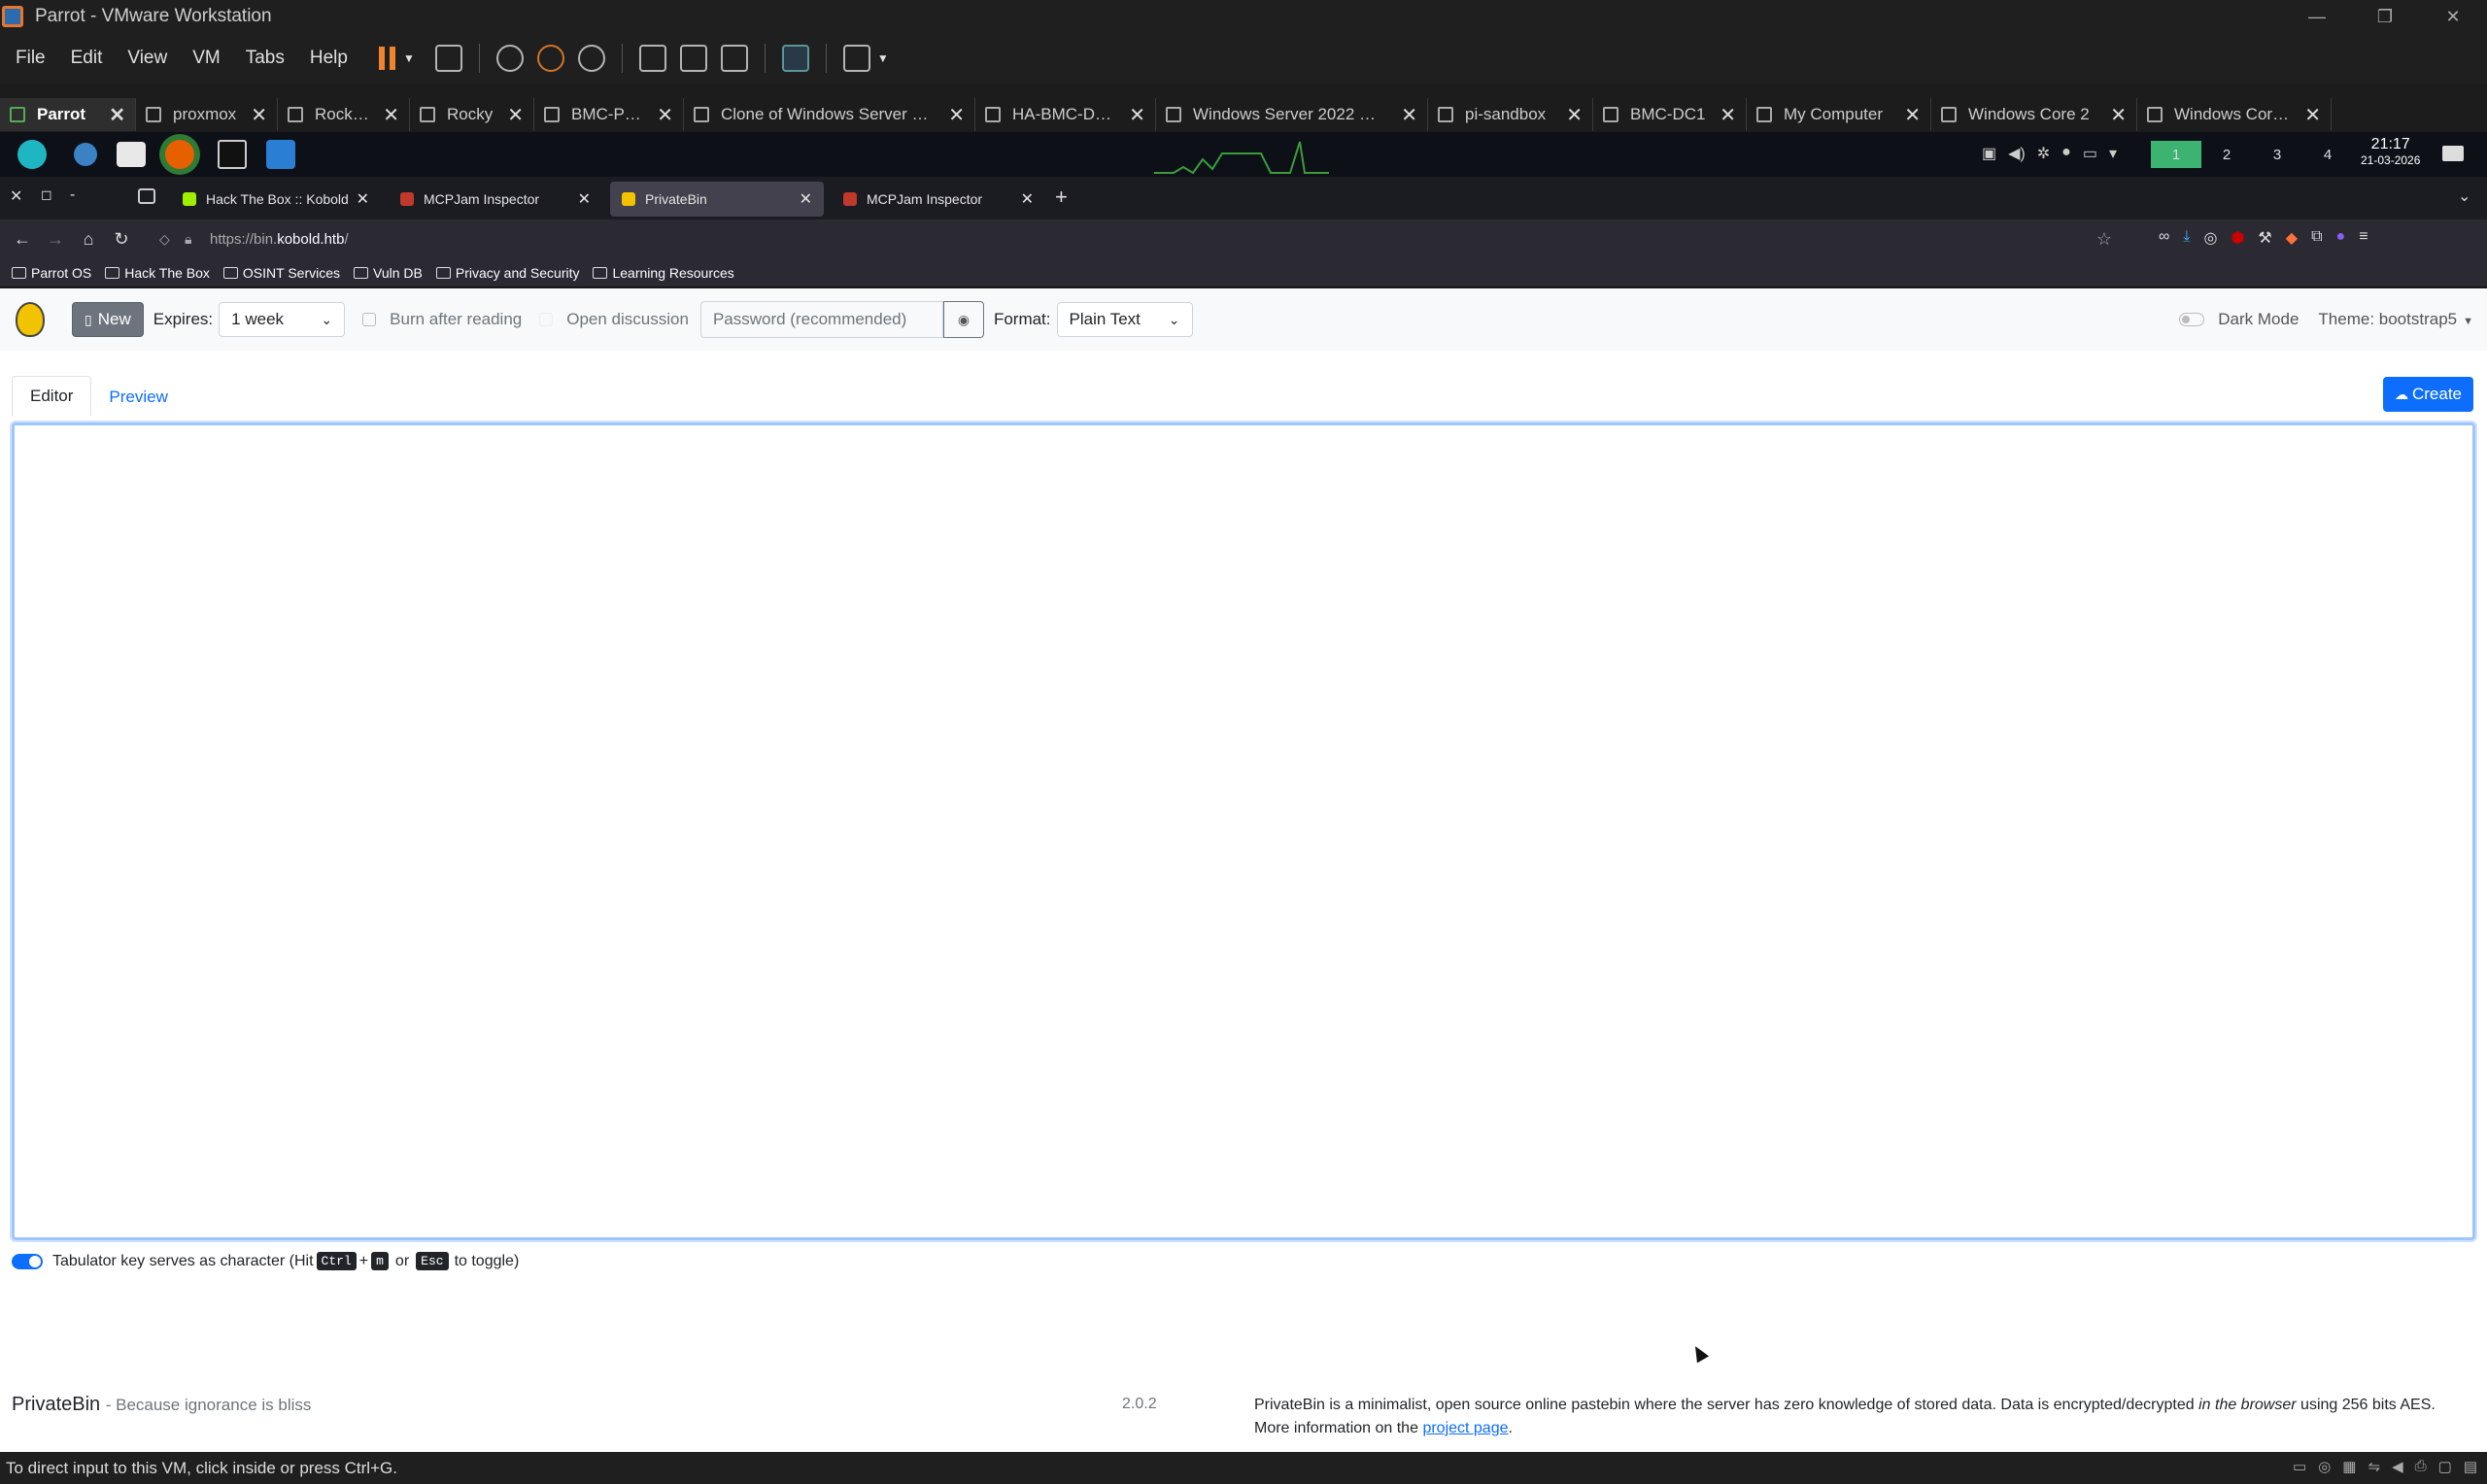  What do you see at coordinates (265, 58) in the screenshot?
I see `menu-tabs: Tabs` at bounding box center [265, 58].